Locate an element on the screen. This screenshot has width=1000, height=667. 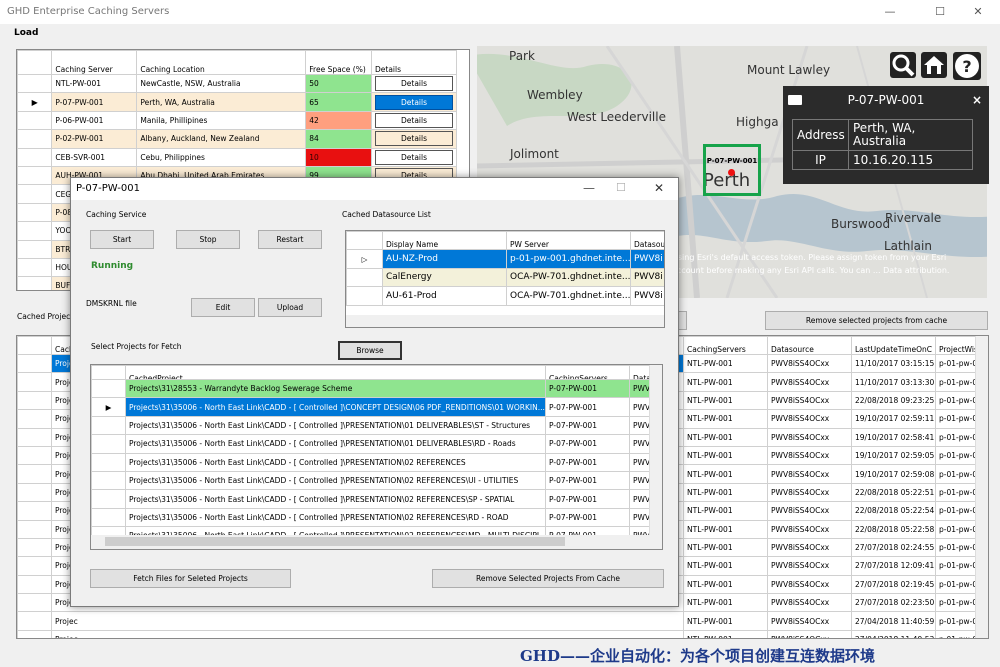
server-marker: P-07-PW-001 is located at coordinates (732, 170).